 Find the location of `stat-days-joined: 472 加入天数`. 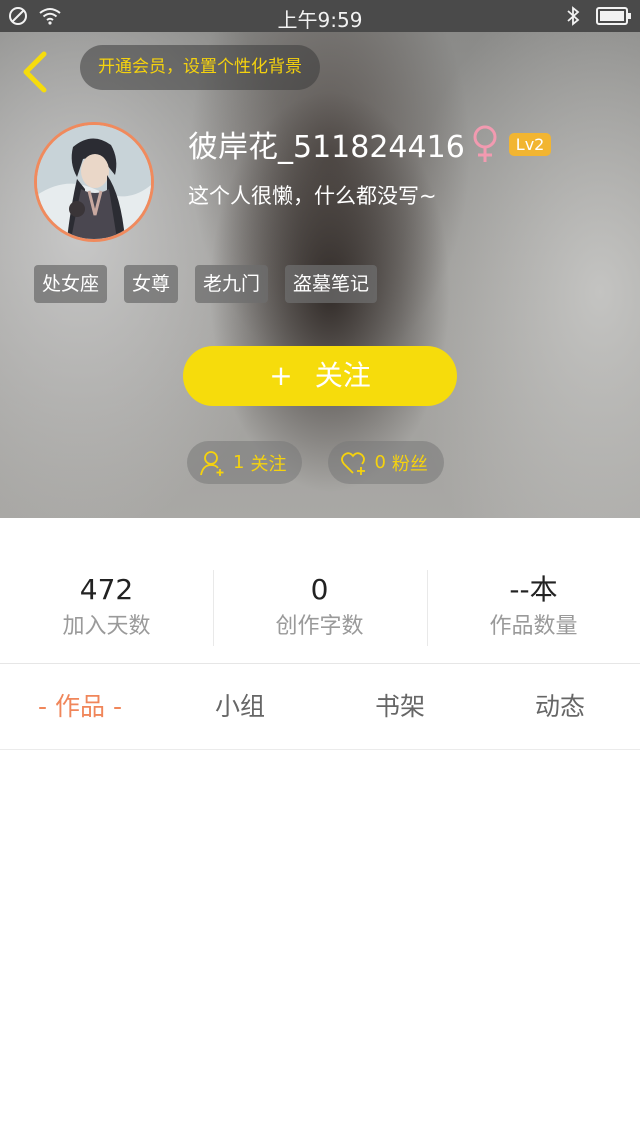

stat-days-joined: 472 加入天数 is located at coordinates (106, 607).